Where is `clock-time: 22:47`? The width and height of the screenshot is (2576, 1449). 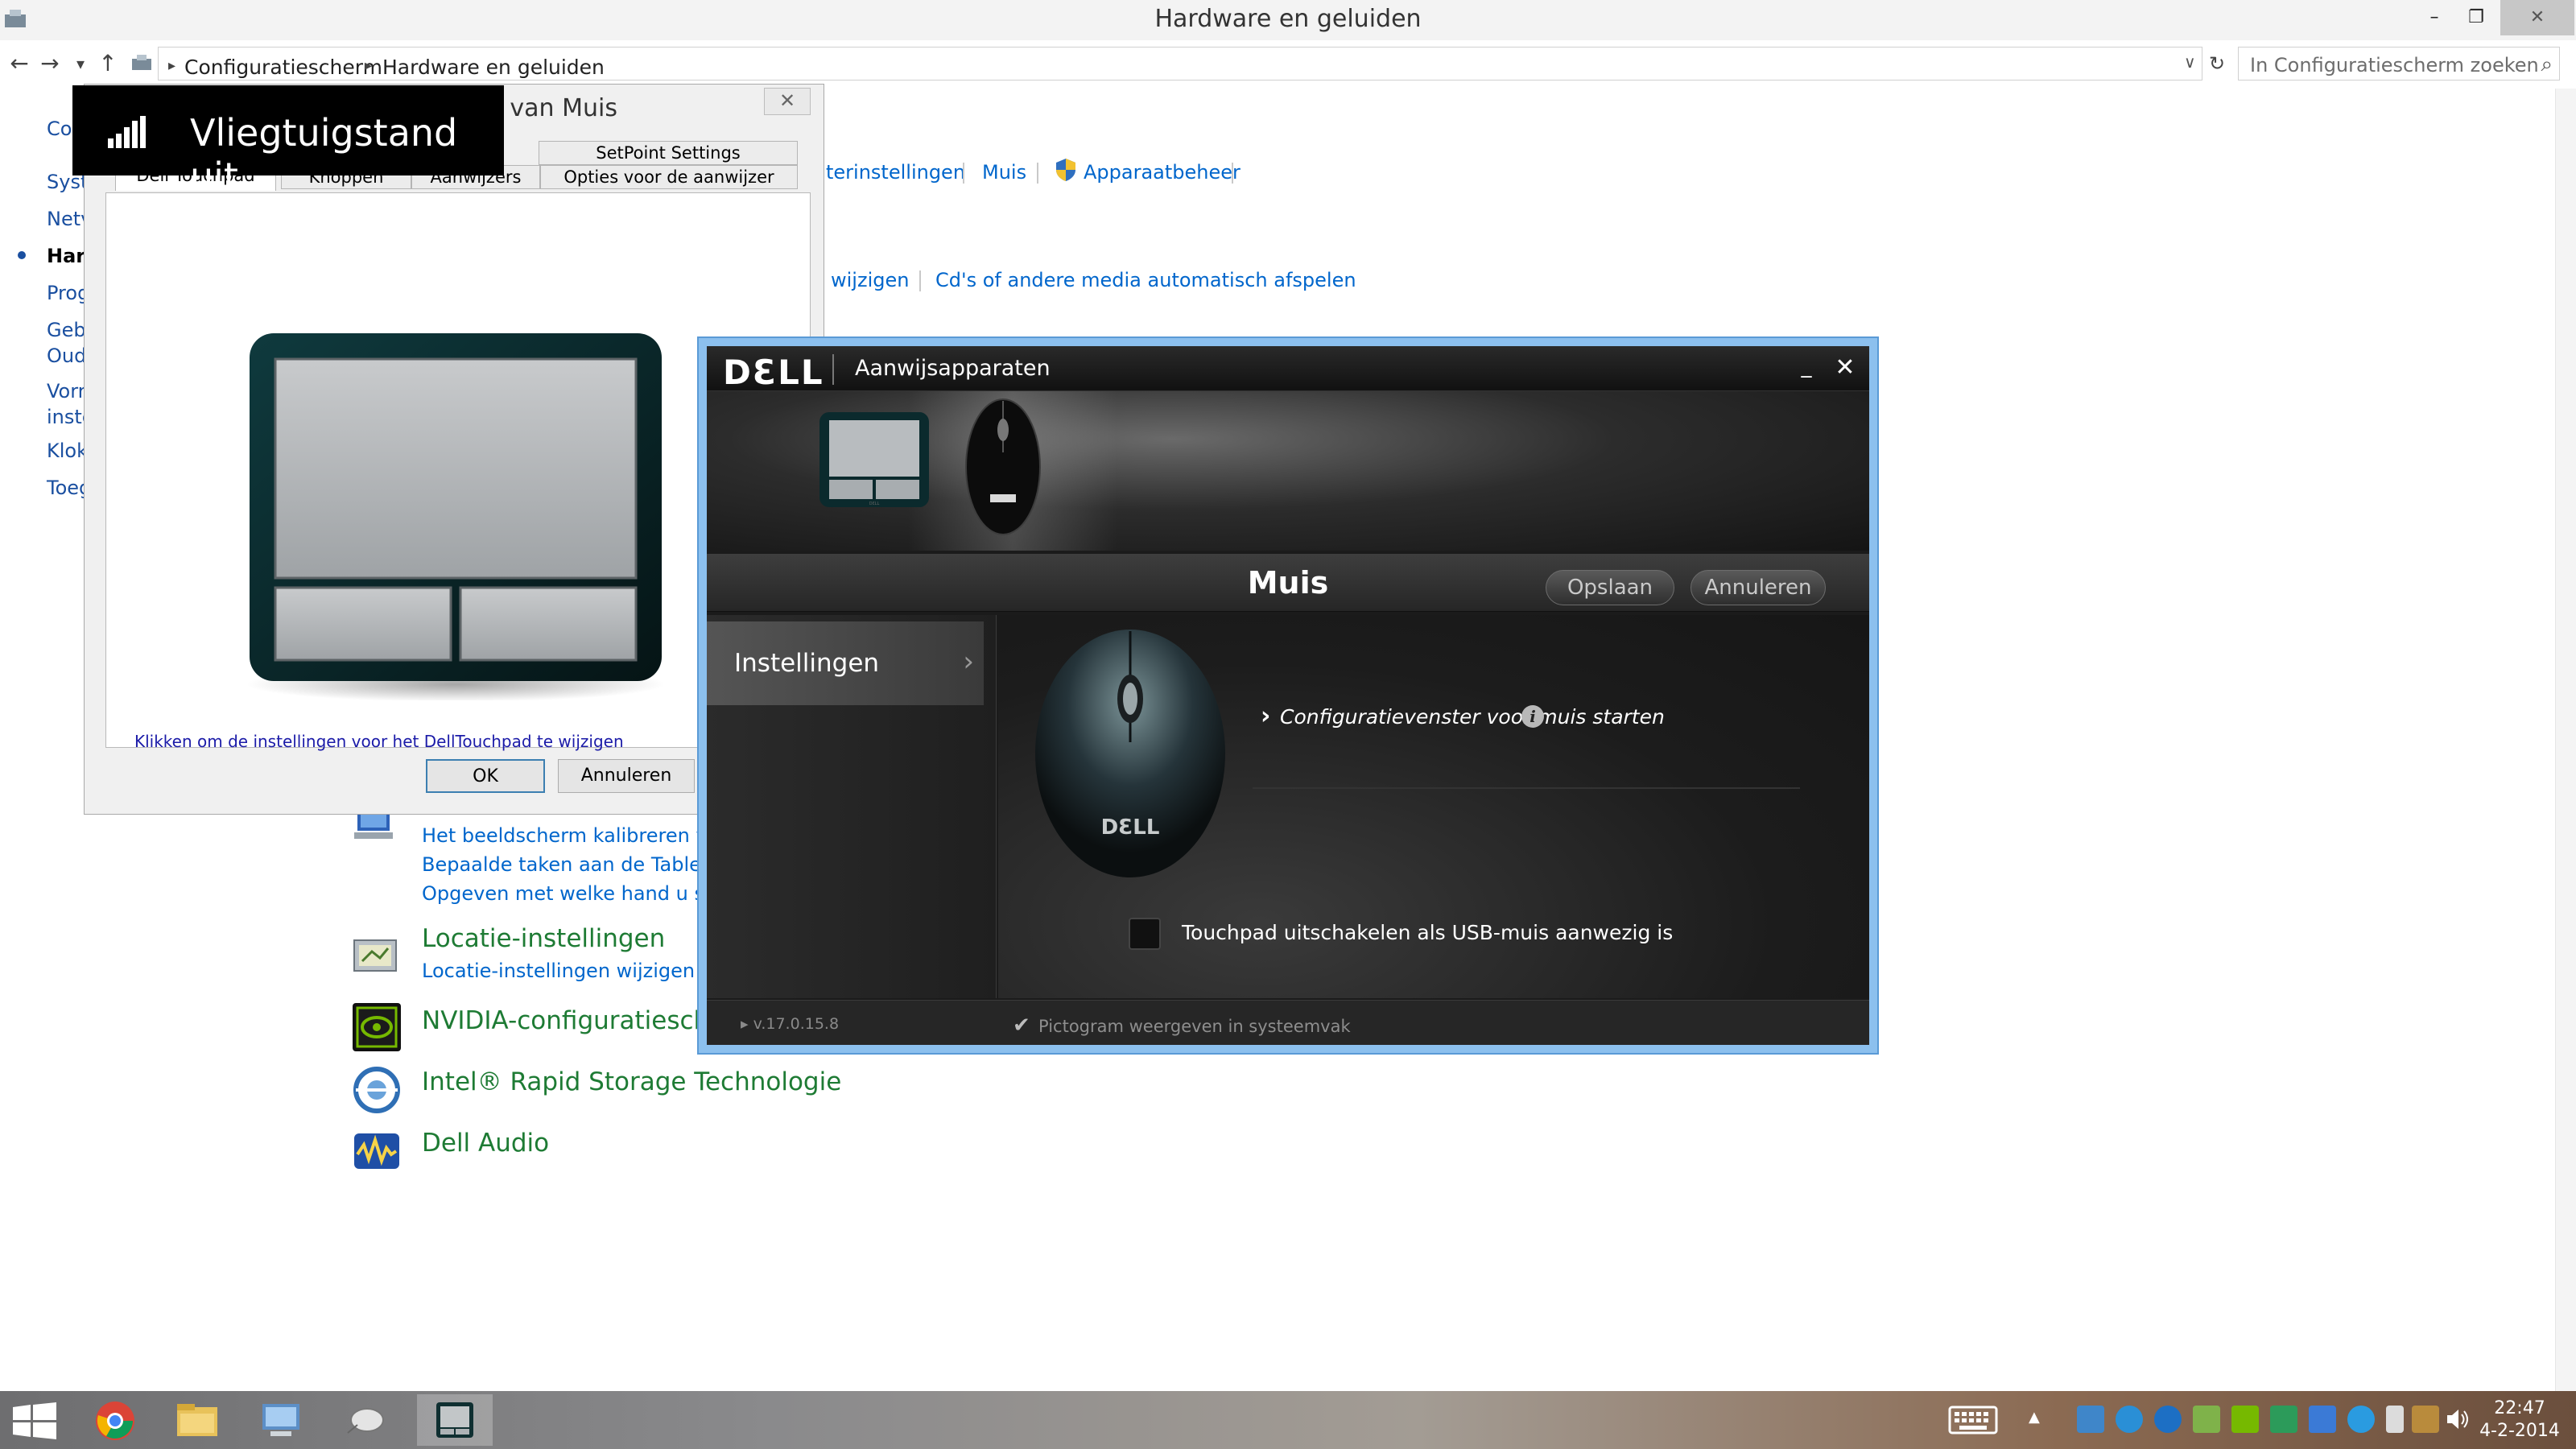 clock-time: 22:47 is located at coordinates (2519, 1408).